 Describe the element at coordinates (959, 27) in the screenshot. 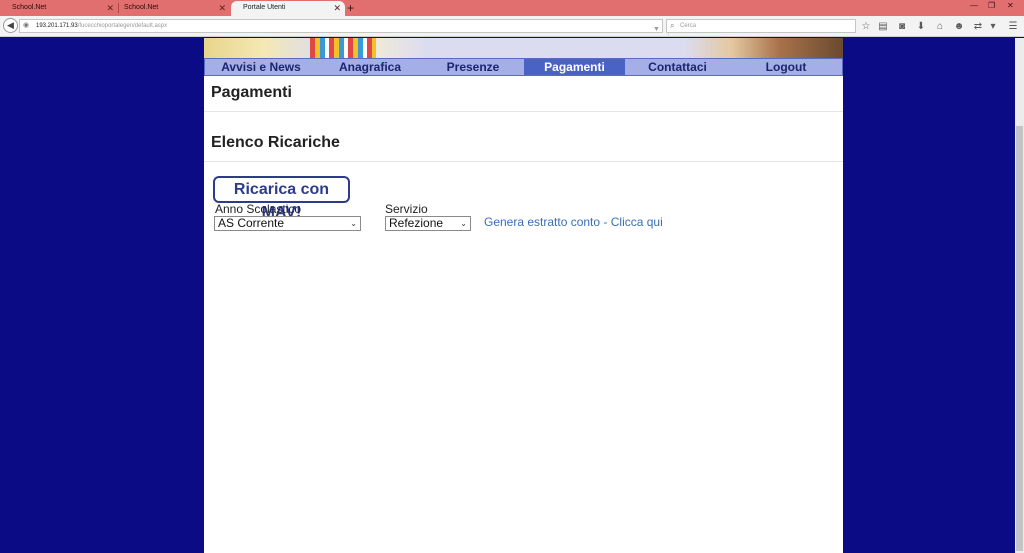

I see `chat-icon: ☻` at that location.